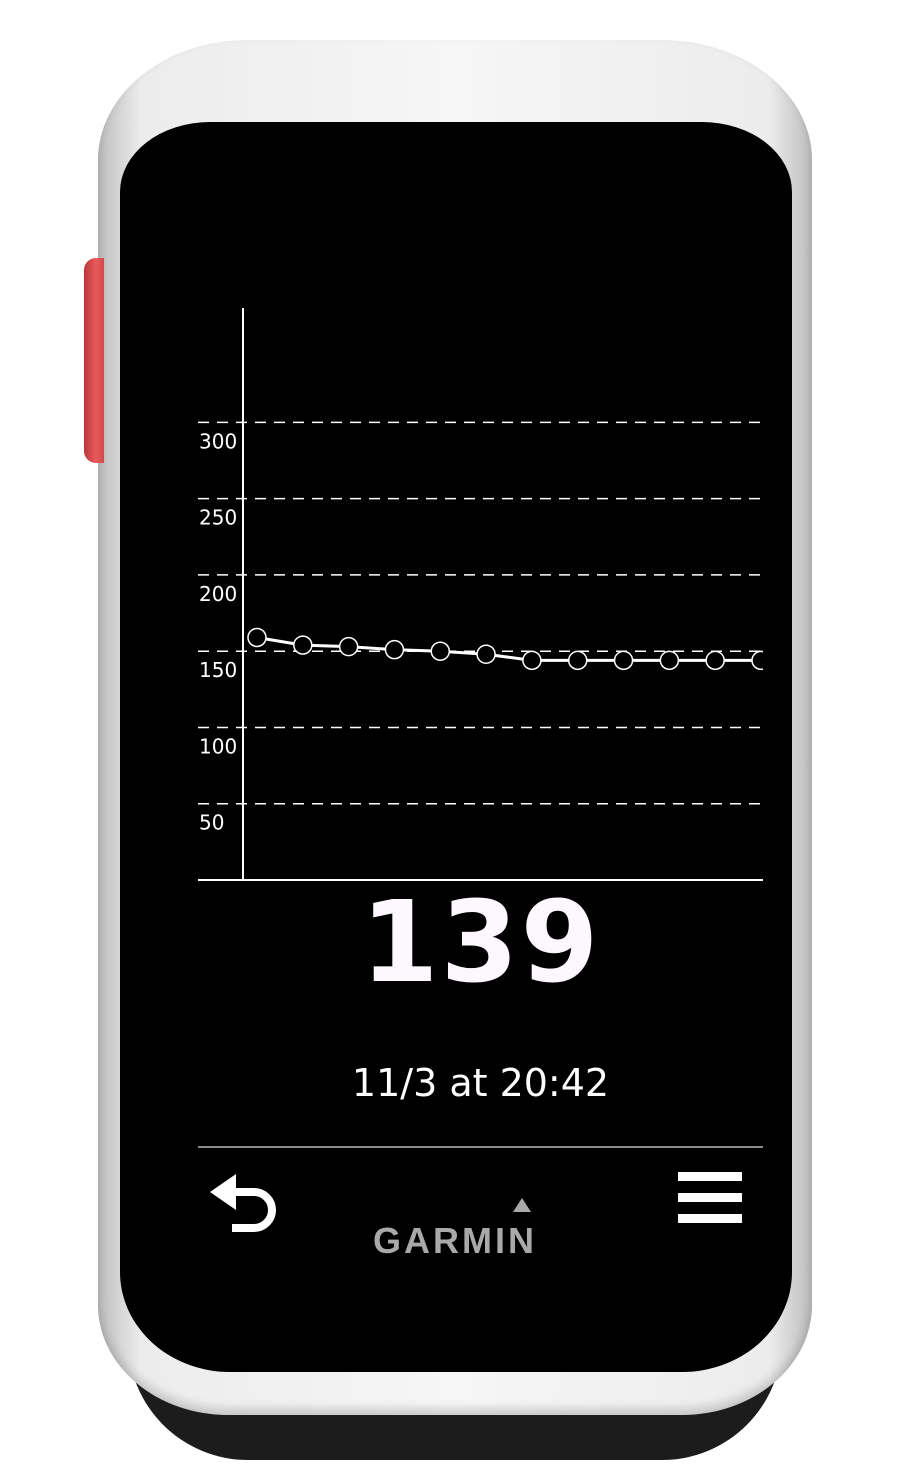 Image resolution: width=906 pixels, height=1472 pixels. Describe the element at coordinates (522, 1205) in the screenshot. I see `brand-triangle-icon` at that location.